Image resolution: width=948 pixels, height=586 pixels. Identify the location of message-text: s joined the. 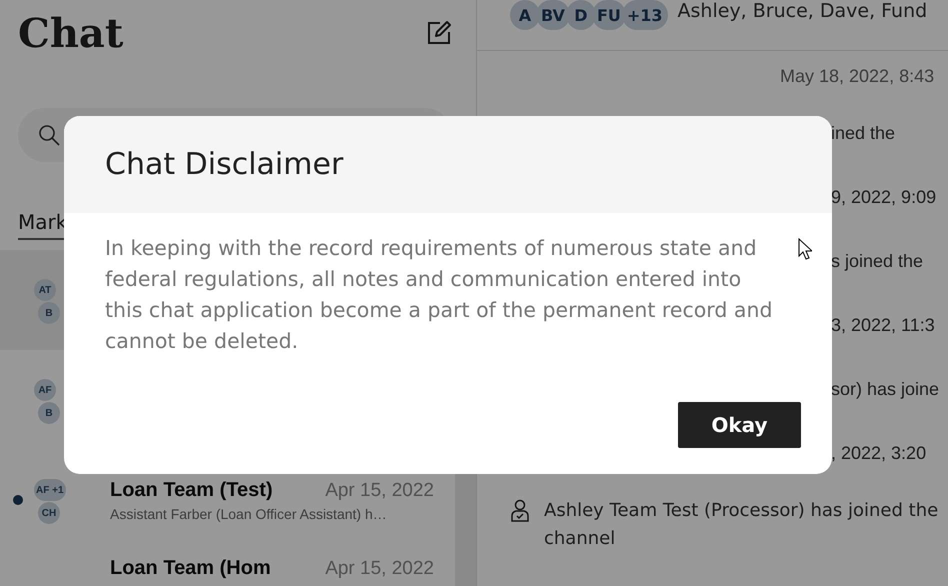
(877, 261).